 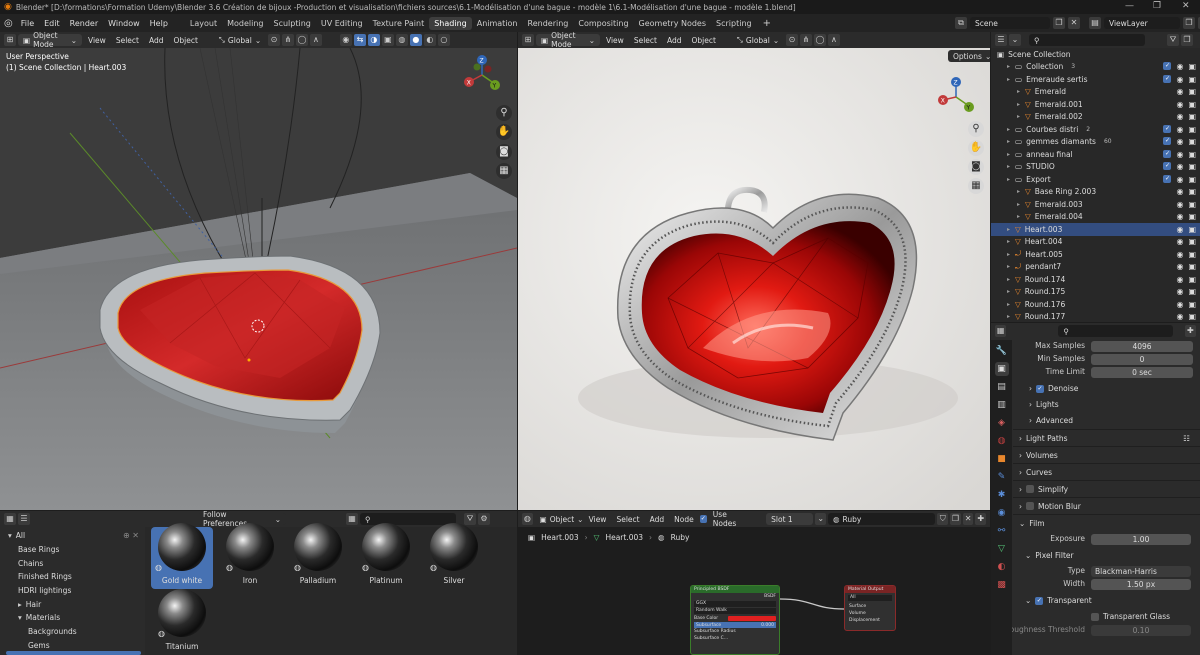 I want to click on node-node-menu: Node, so click(x=684, y=519).